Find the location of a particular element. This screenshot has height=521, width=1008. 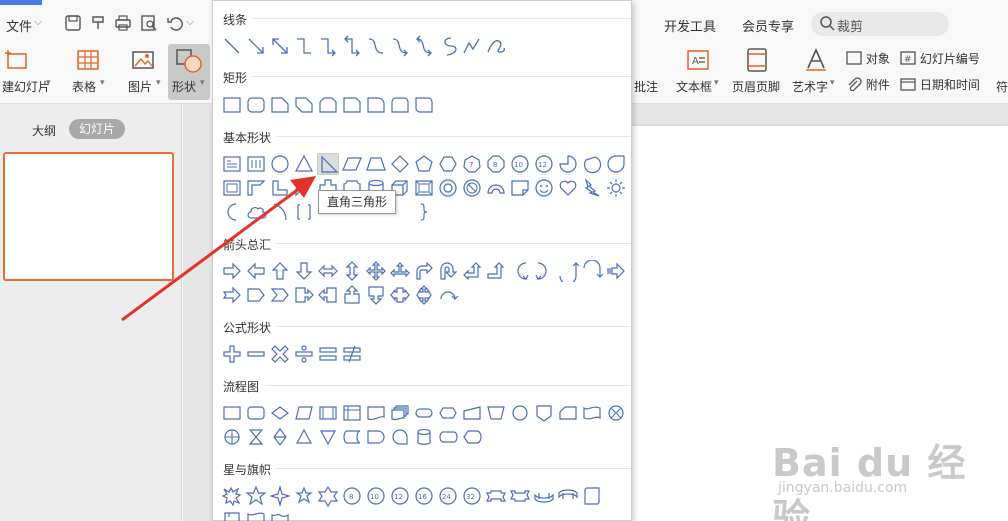

moon-shape is located at coordinates (232, 212).